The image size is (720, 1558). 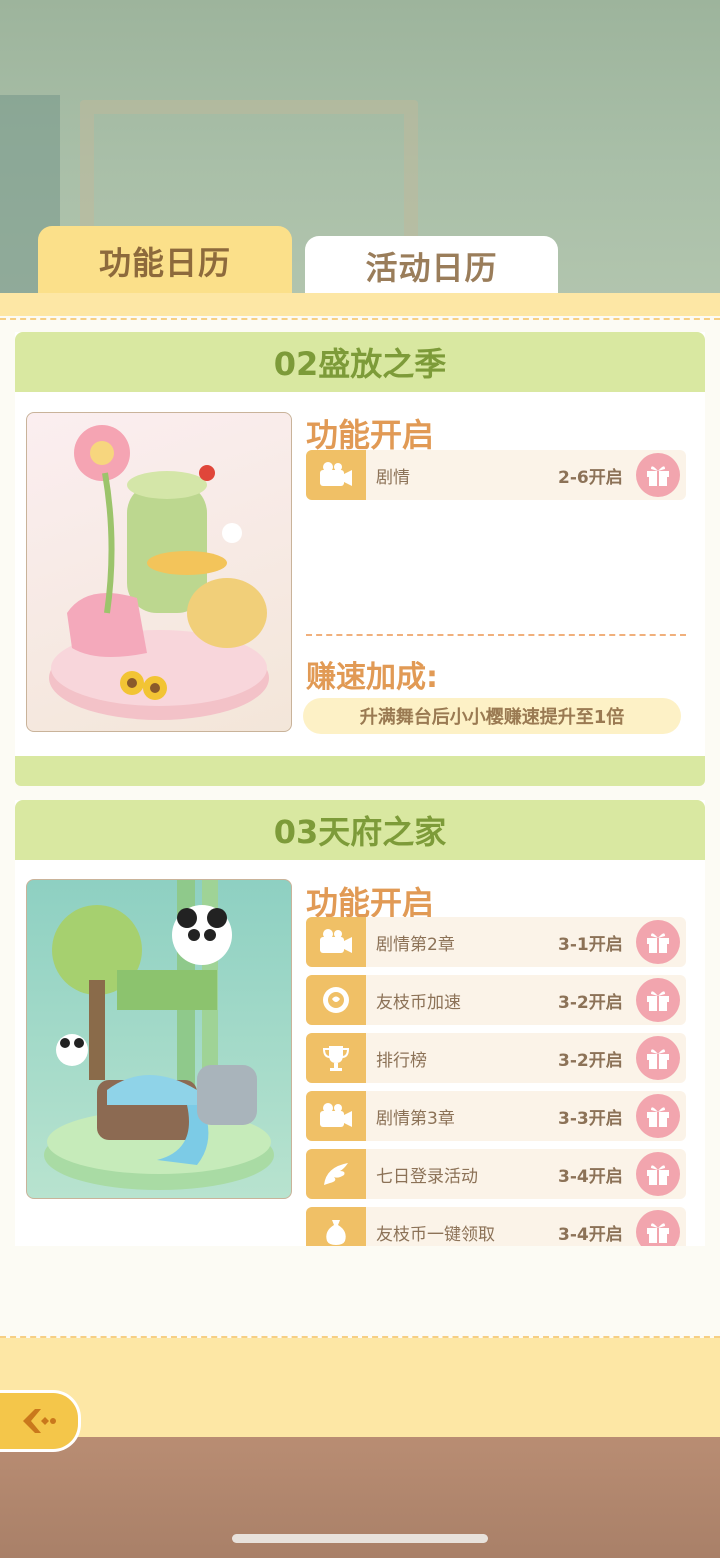 What do you see at coordinates (418, 1003) in the screenshot?
I see `feature-name: 友枝币加速` at bounding box center [418, 1003].